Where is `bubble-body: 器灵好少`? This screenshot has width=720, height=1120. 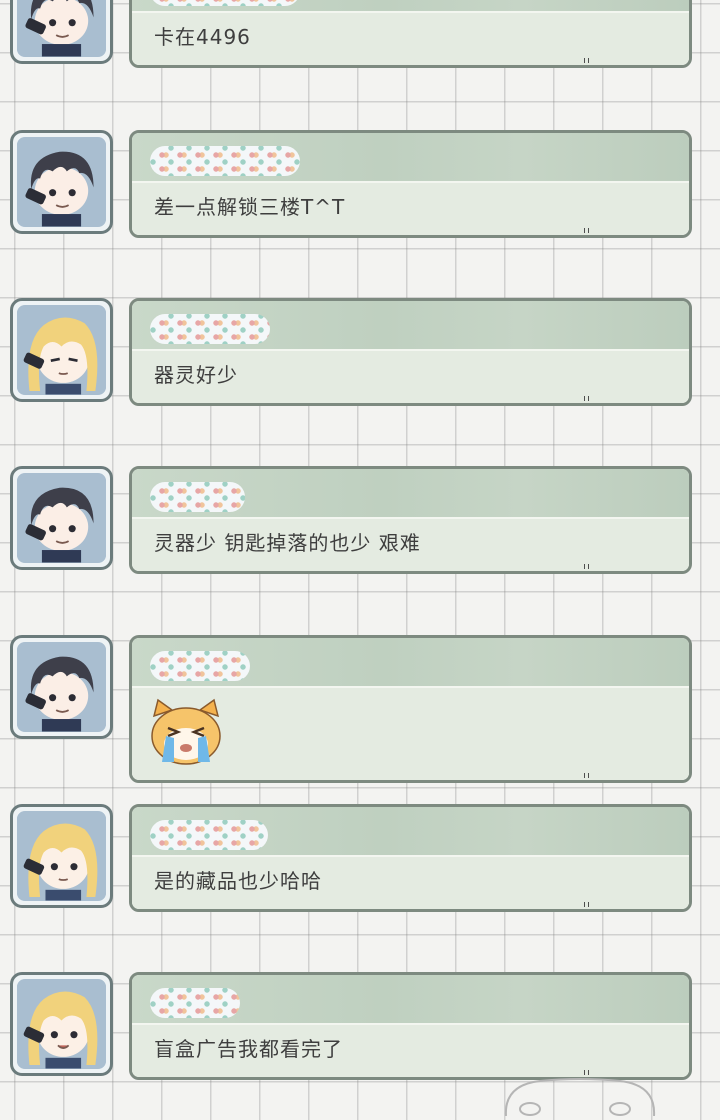
bubble-body: 器灵好少 is located at coordinates (410, 377).